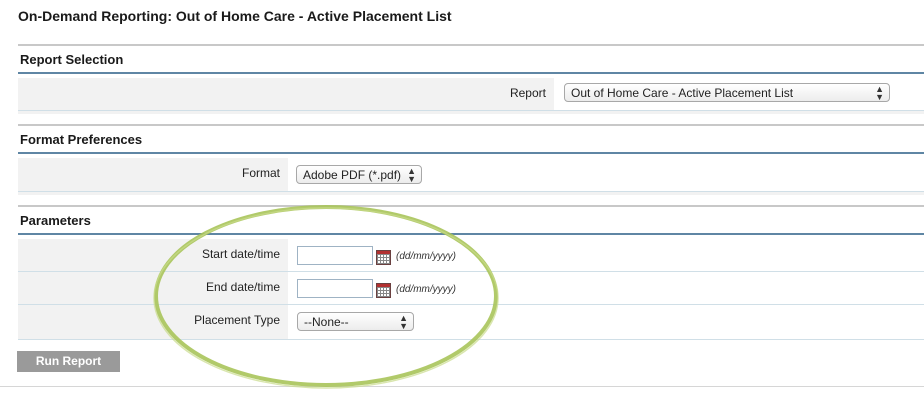 The image size is (924, 394). What do you see at coordinates (240, 254) in the screenshot?
I see `start-date-label: Start date/time` at bounding box center [240, 254].